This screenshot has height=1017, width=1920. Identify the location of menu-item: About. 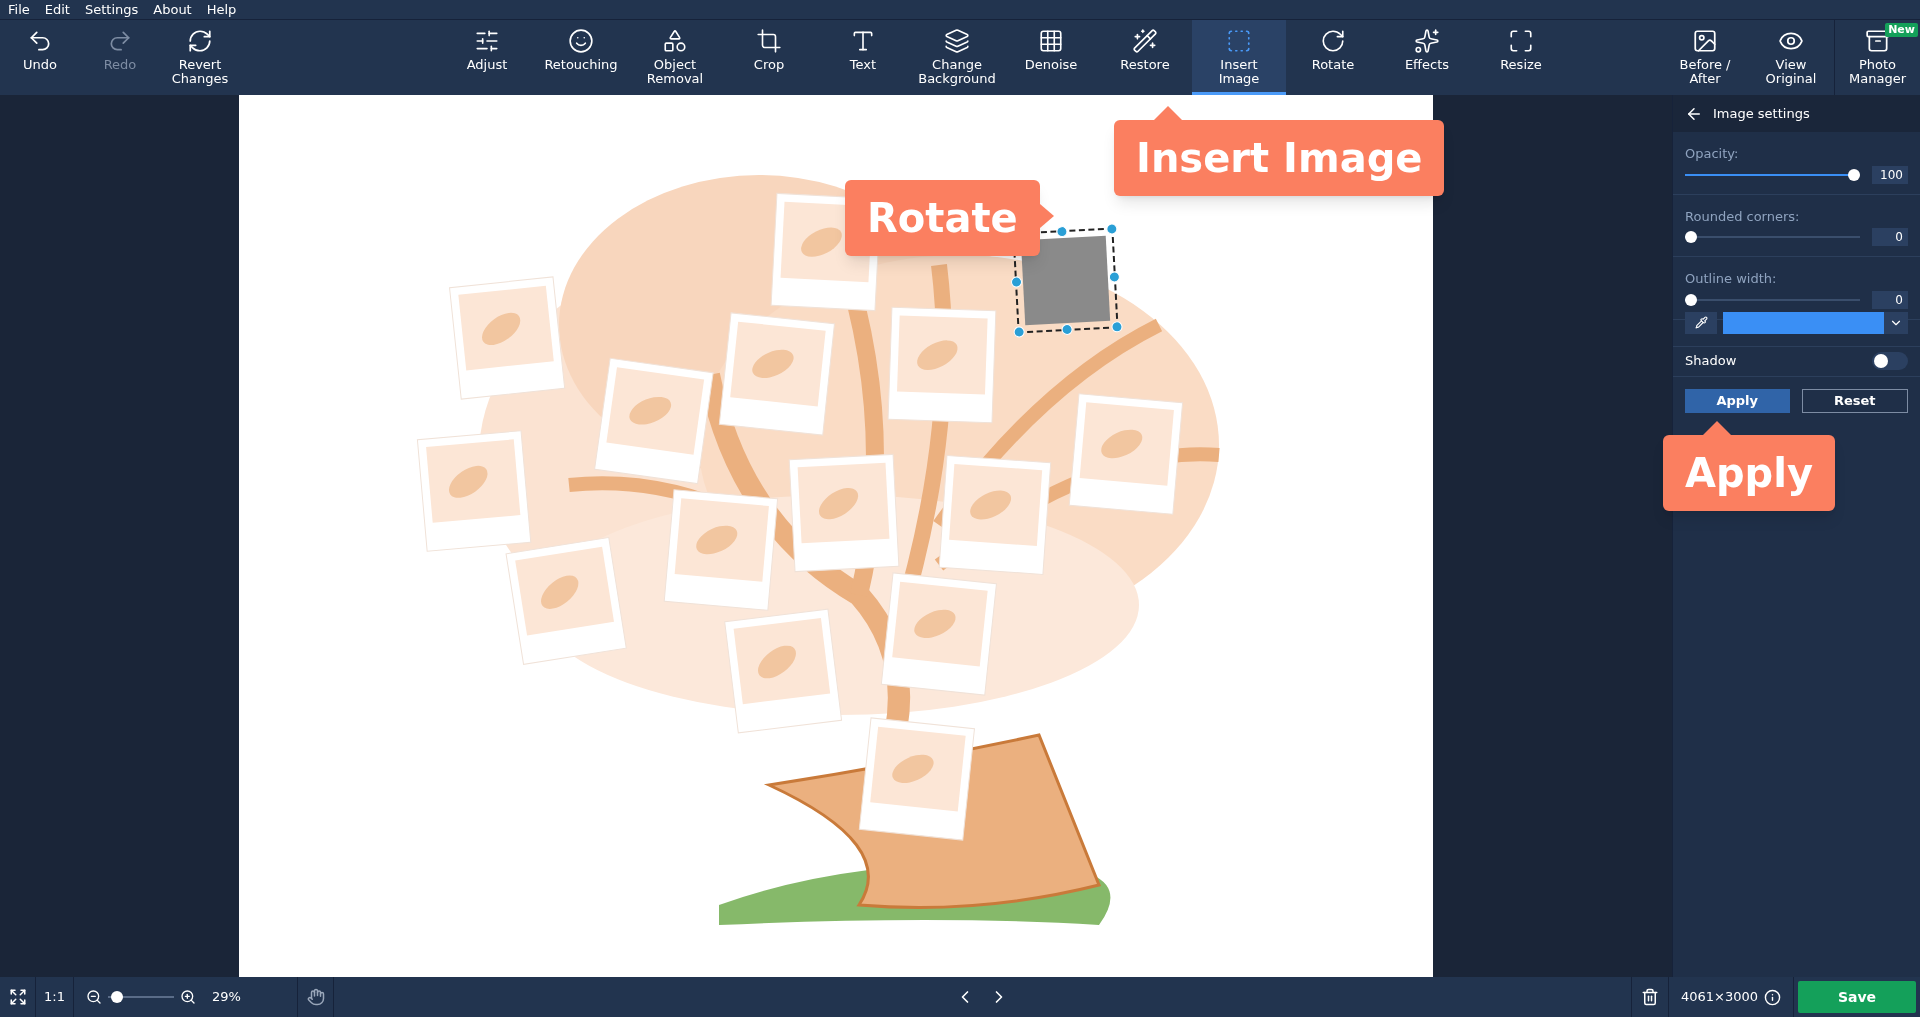
(172, 10).